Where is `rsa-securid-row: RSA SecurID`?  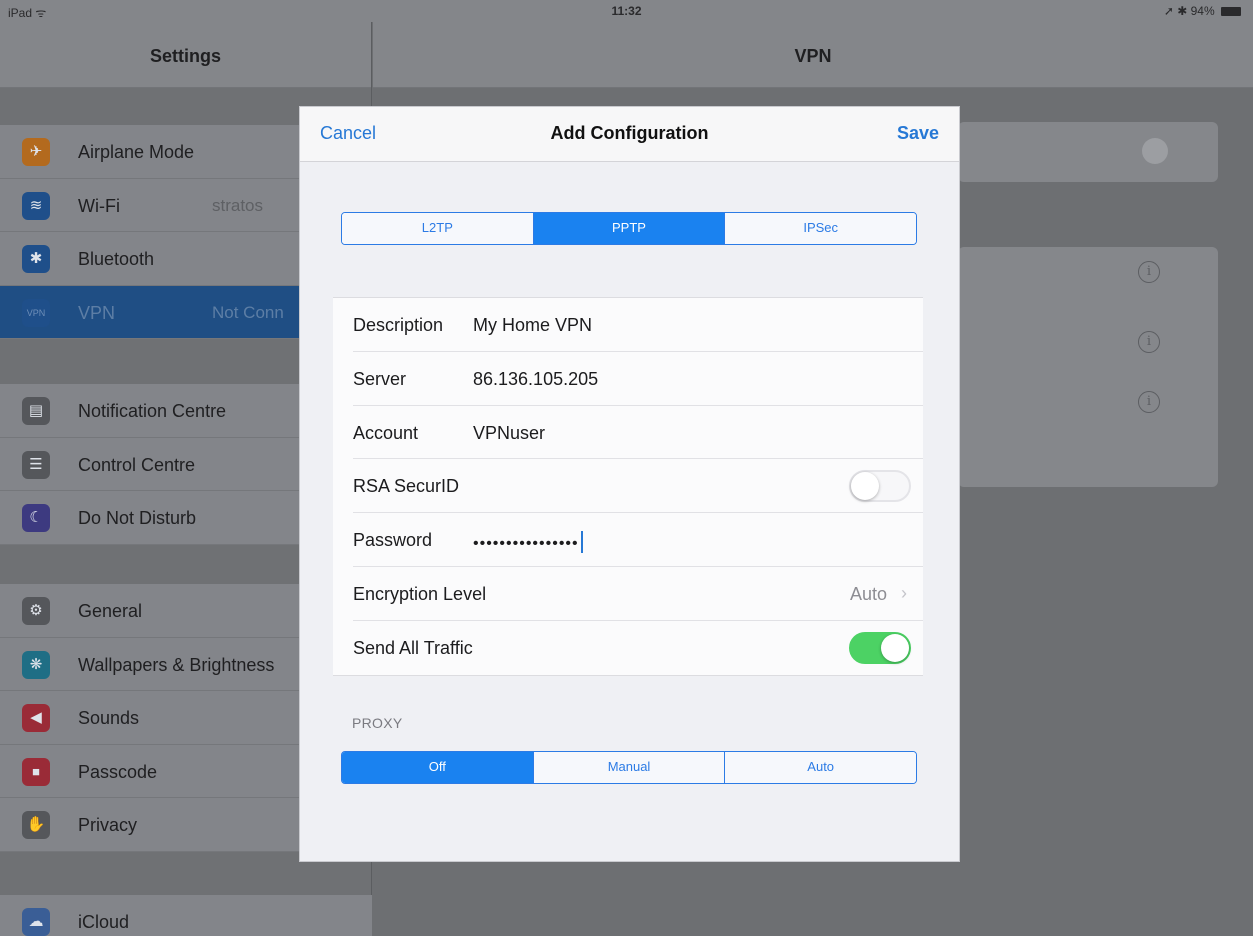
rsa-securid-row: RSA SecurID is located at coordinates (638, 486).